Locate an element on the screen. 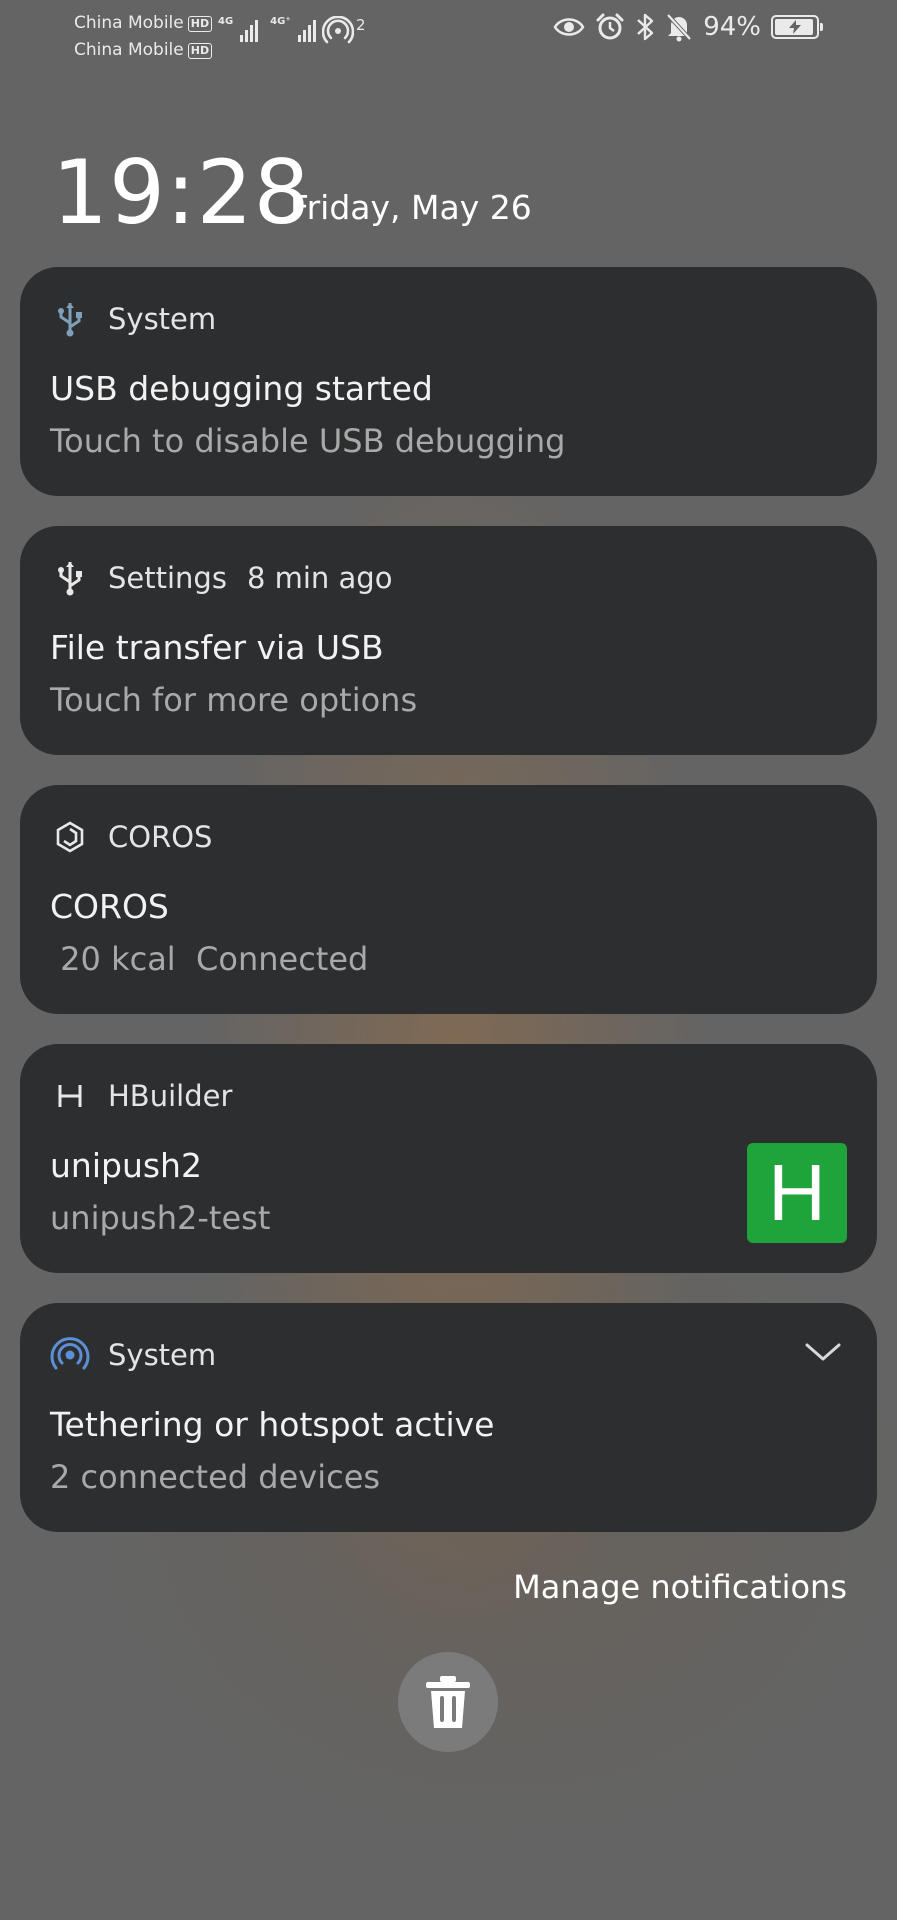  clear-all-button is located at coordinates (448, 1702).